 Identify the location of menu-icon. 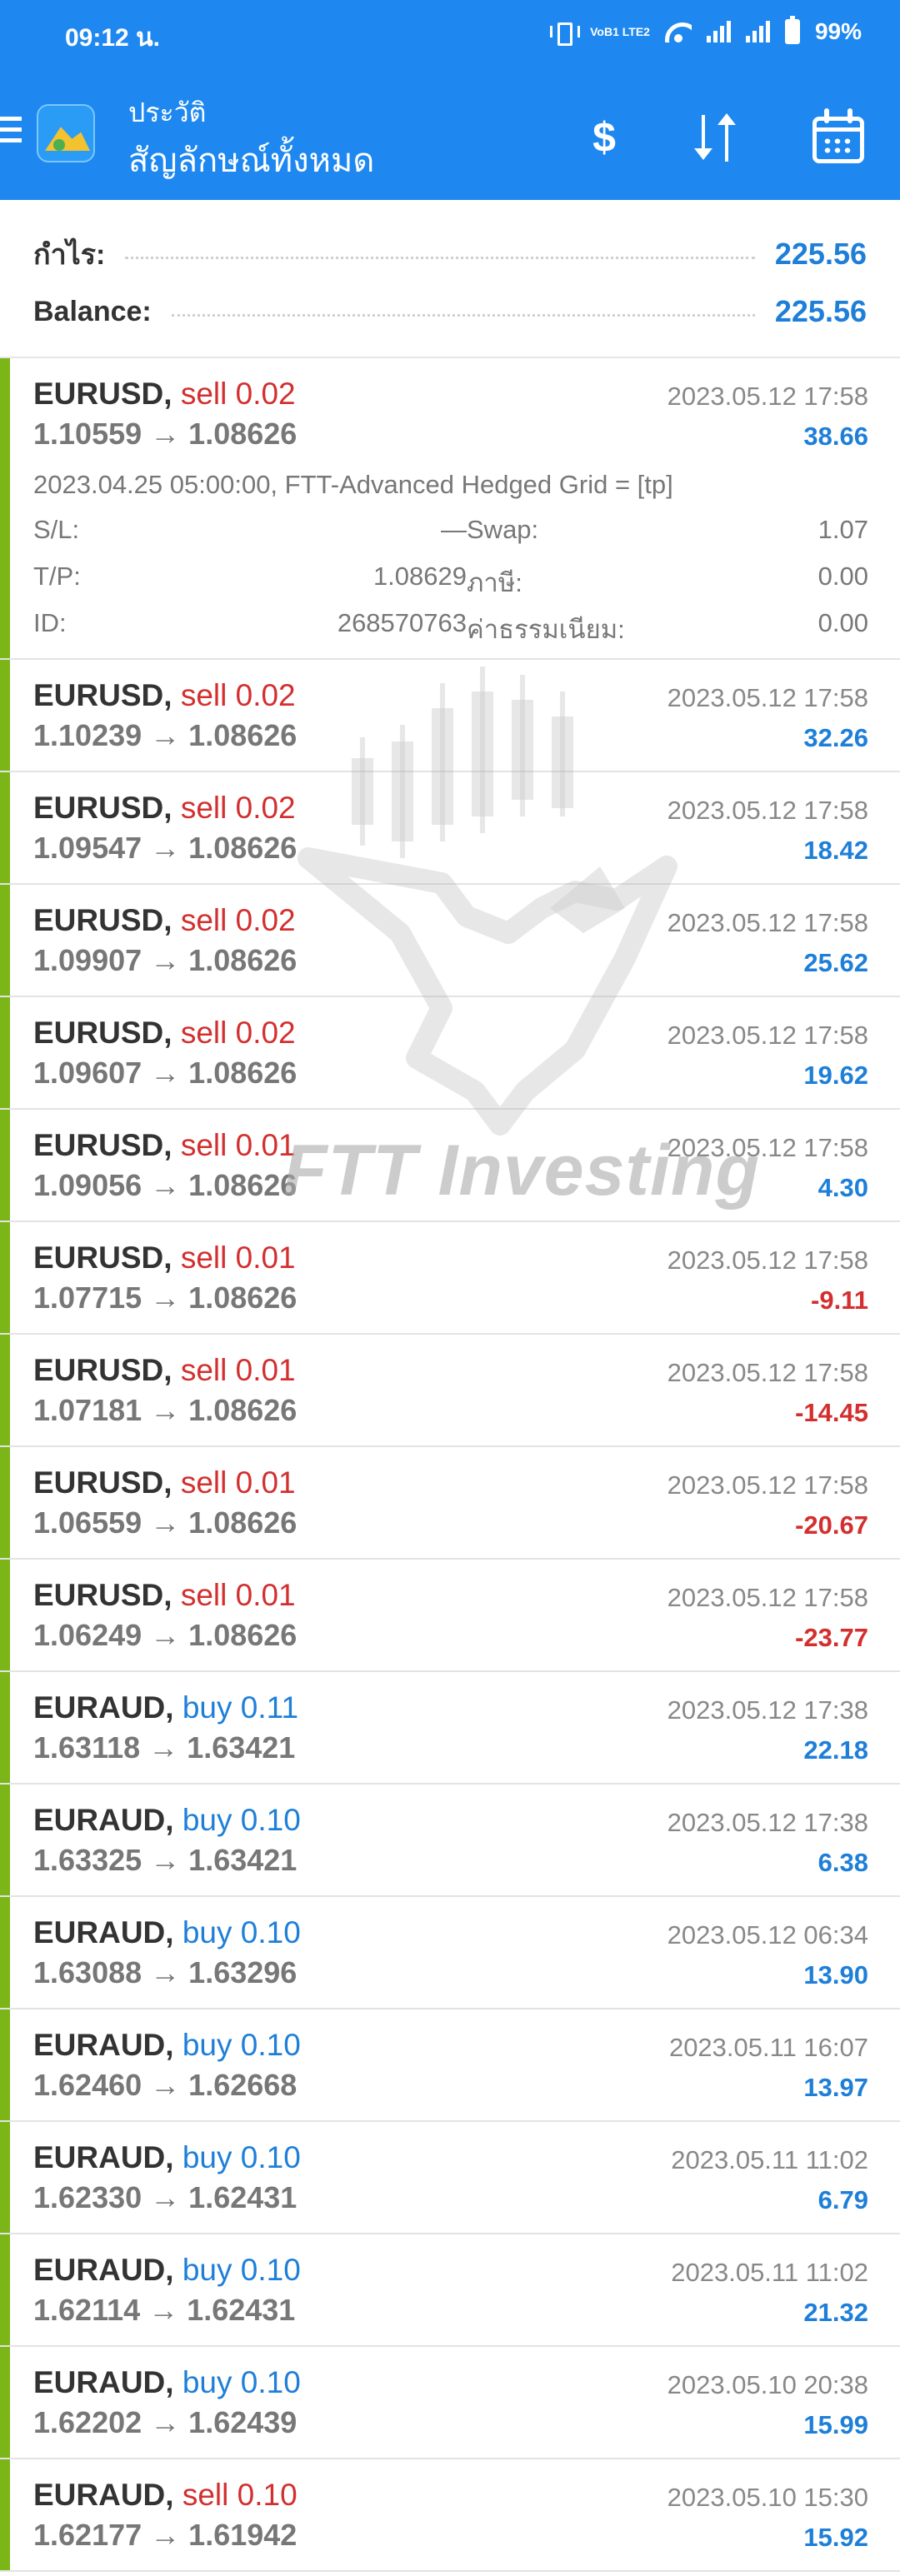
(11, 133).